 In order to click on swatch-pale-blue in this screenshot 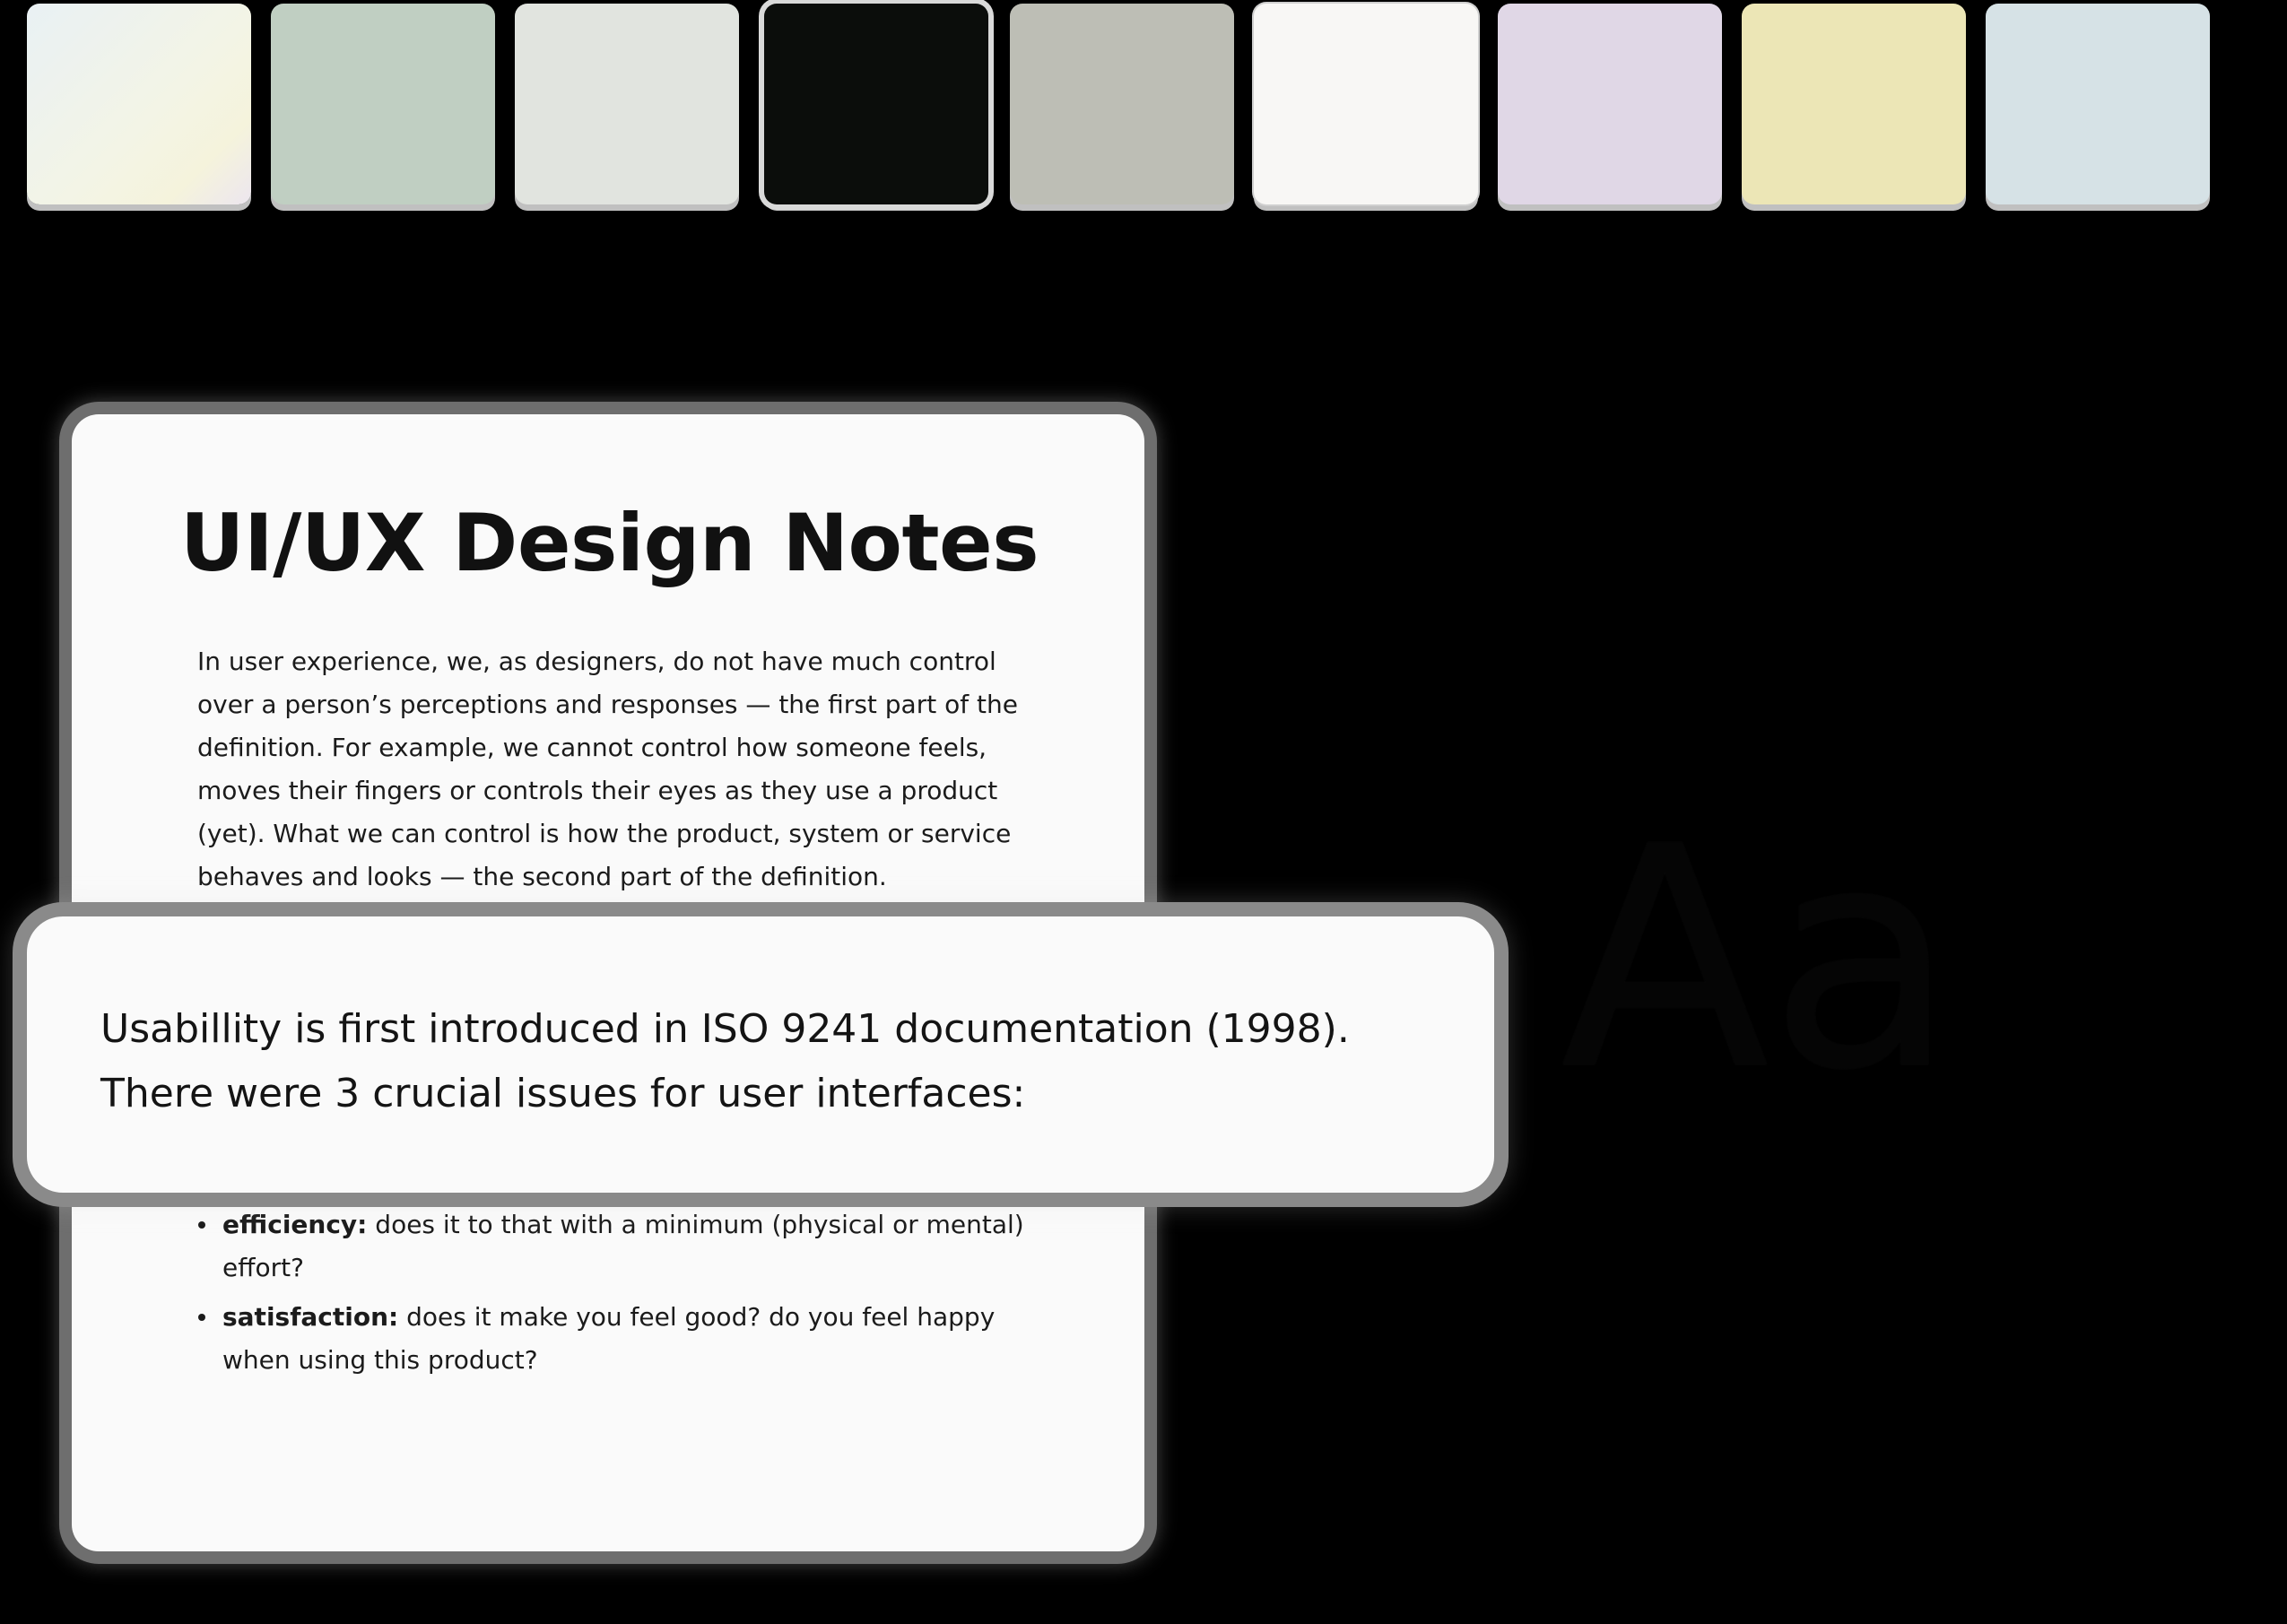, I will do `click(2098, 104)`.